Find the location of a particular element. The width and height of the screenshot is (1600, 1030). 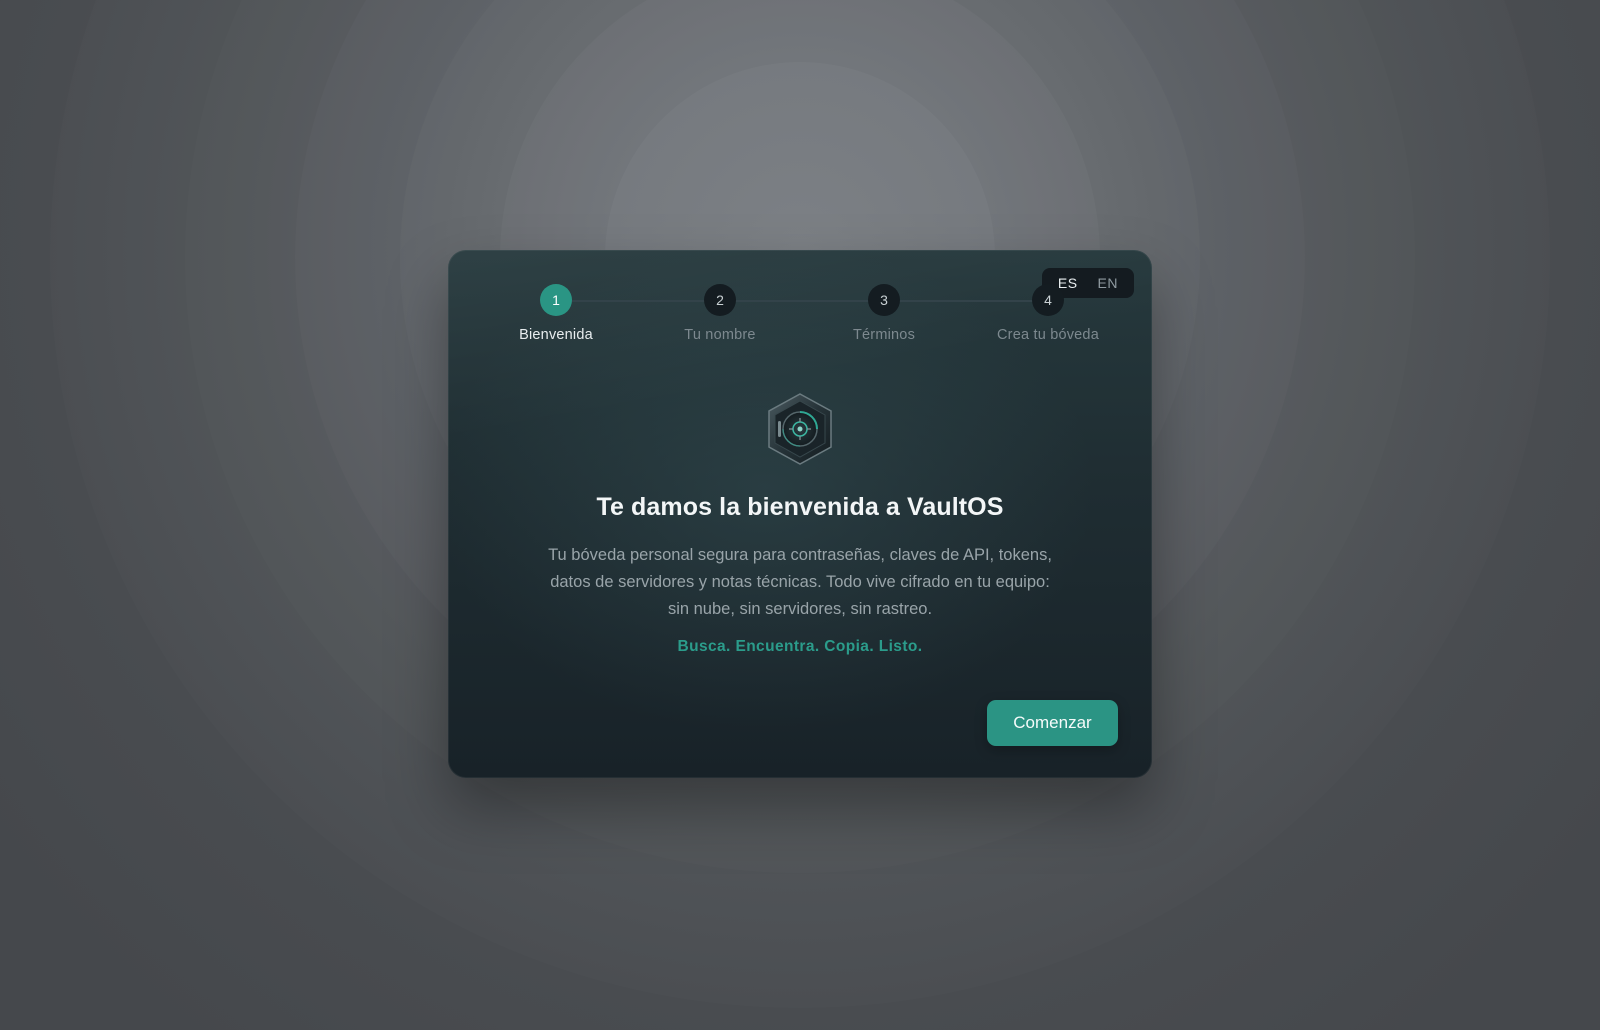

step-bienvenida: 1 Bienvenida is located at coordinates (556, 313).